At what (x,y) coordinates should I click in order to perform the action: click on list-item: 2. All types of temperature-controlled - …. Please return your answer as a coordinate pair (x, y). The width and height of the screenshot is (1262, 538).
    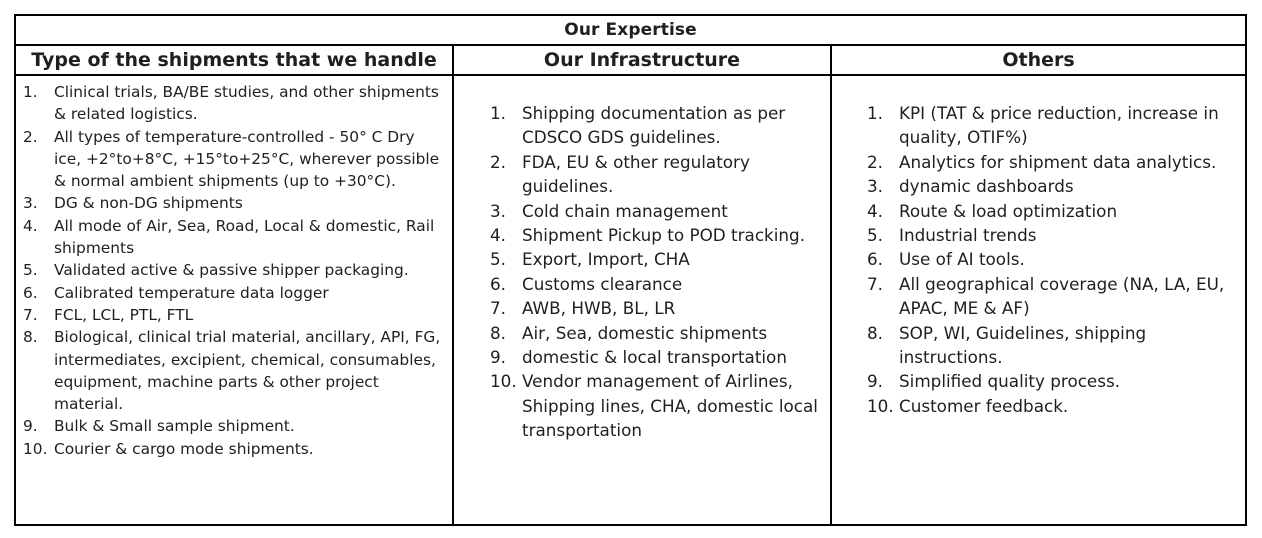
    Looking at the image, I should click on (234, 159).